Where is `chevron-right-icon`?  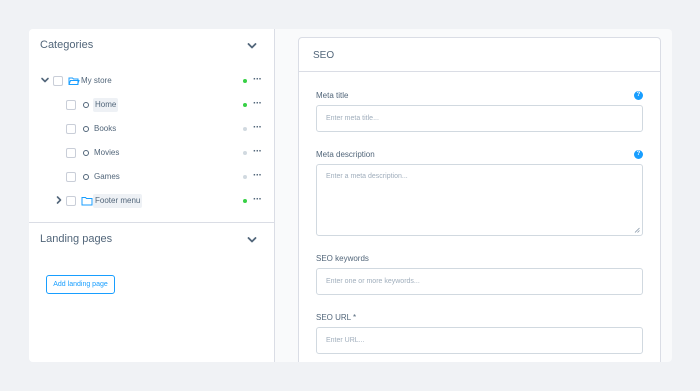 chevron-right-icon is located at coordinates (59, 200).